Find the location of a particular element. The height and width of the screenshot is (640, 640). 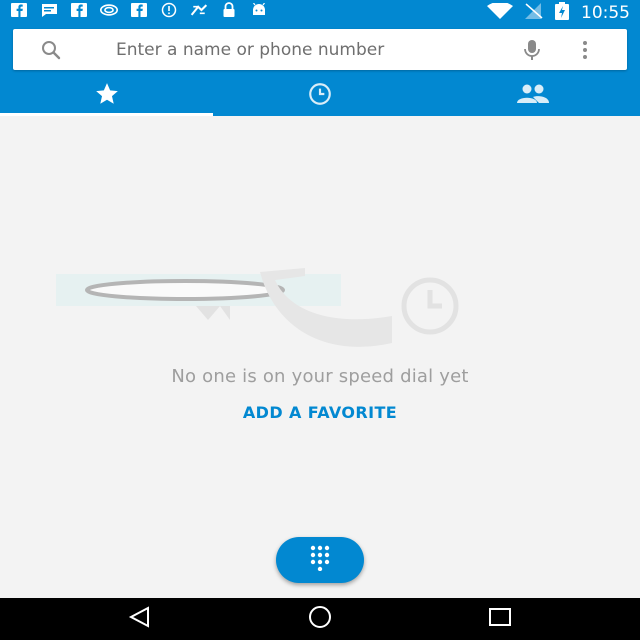

mic-icon is located at coordinates (532, 50).